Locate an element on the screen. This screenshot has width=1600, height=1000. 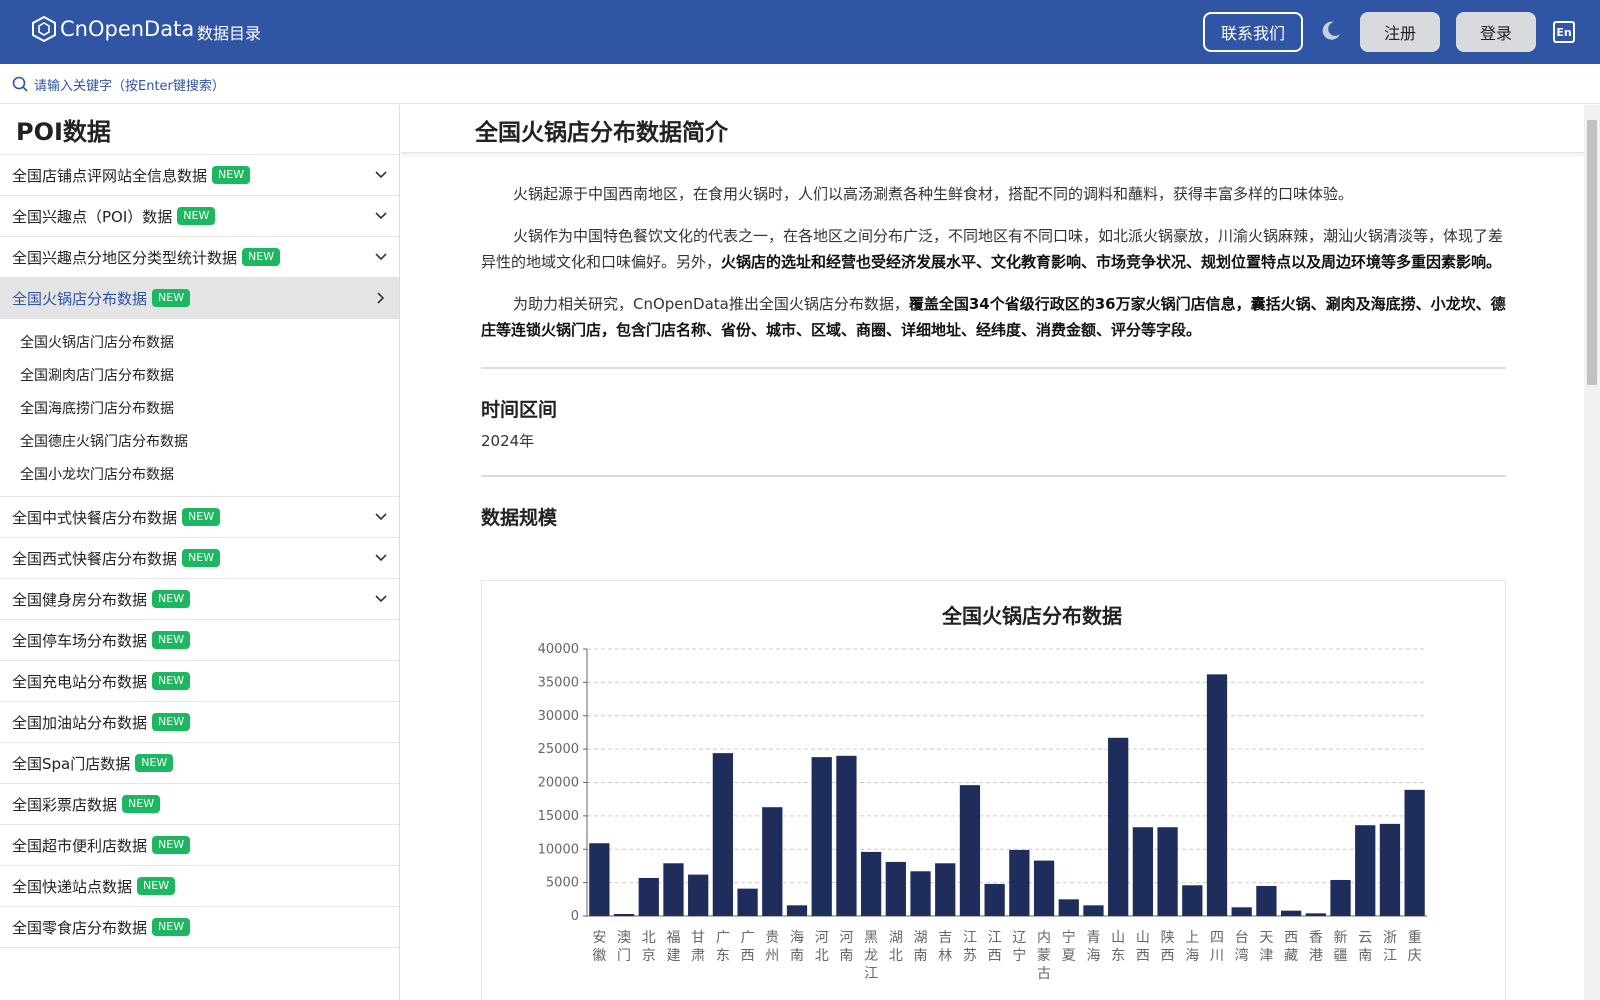
sidebar-subitem: 全国德庄火锅门店分布数据 is located at coordinates (199, 440).